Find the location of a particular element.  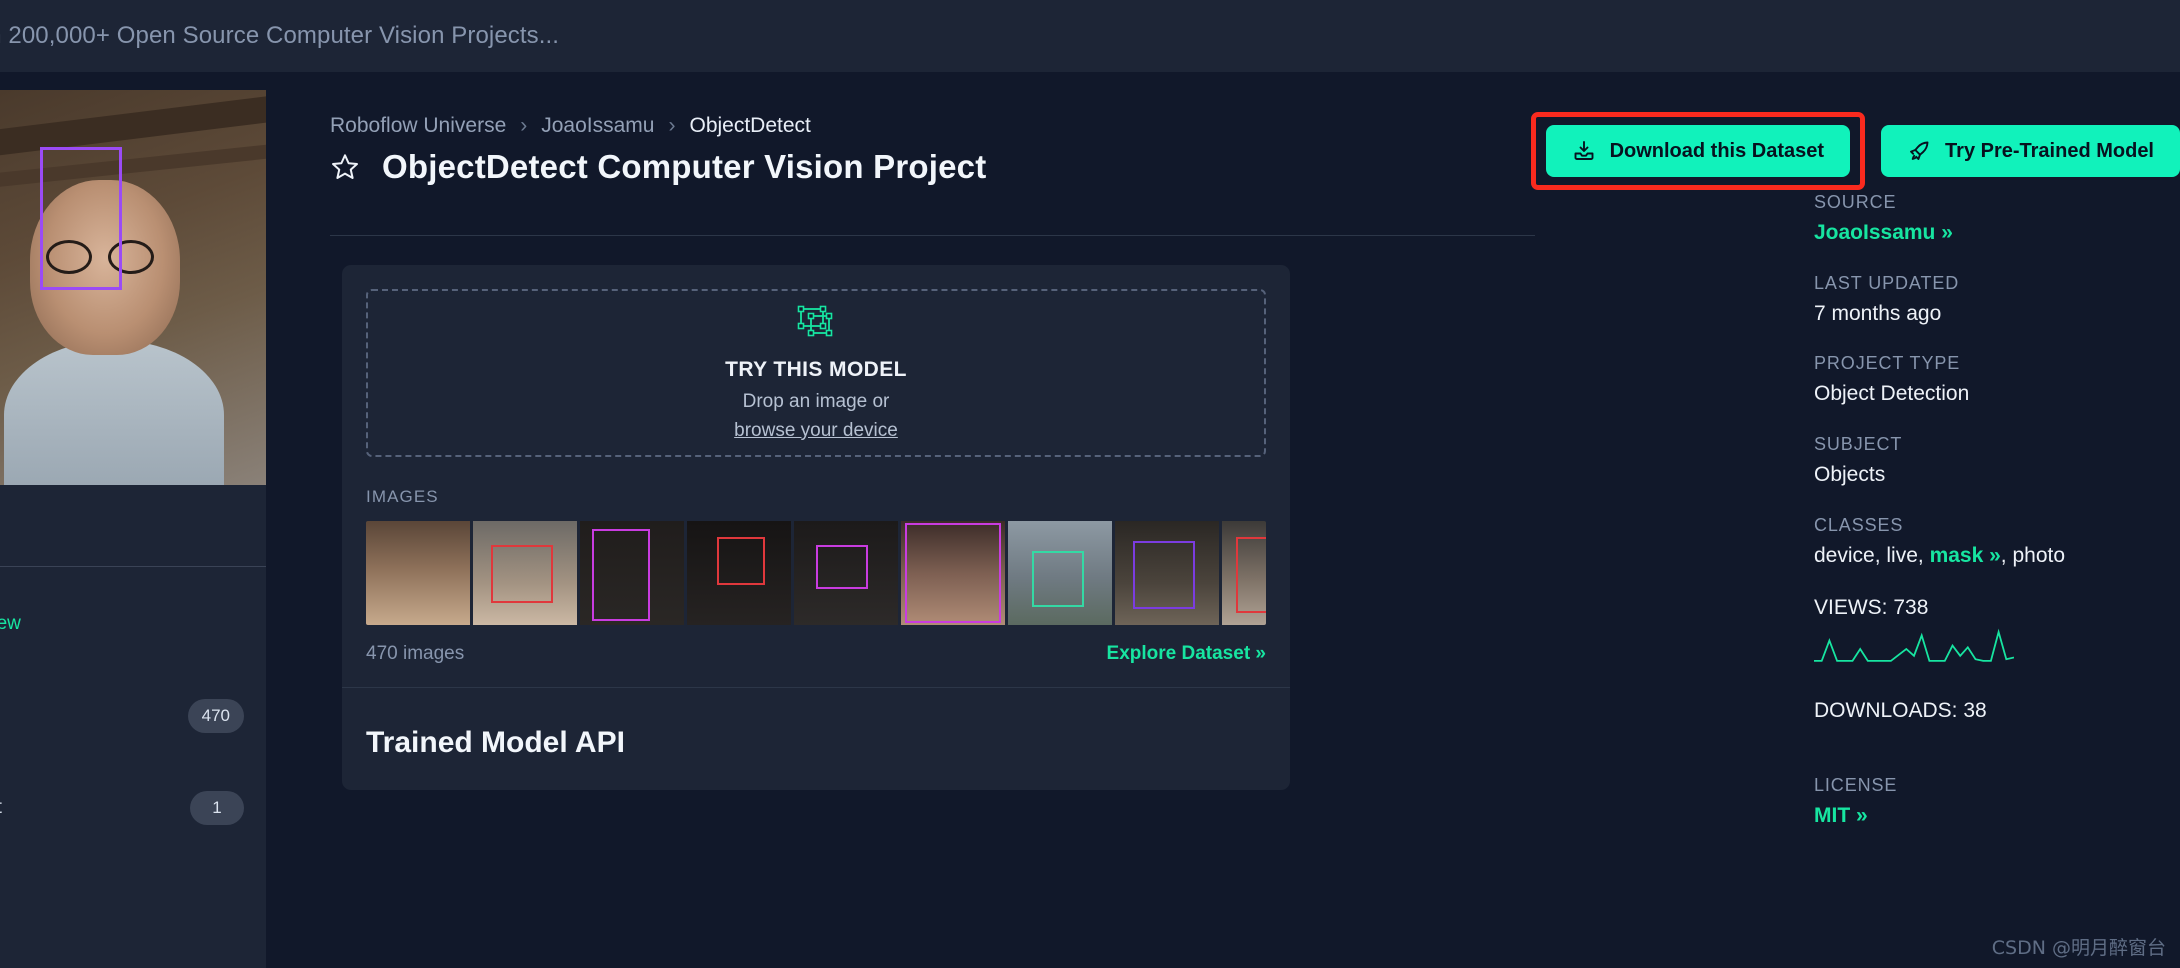

license-value-link: MIT » is located at coordinates (1994, 816).